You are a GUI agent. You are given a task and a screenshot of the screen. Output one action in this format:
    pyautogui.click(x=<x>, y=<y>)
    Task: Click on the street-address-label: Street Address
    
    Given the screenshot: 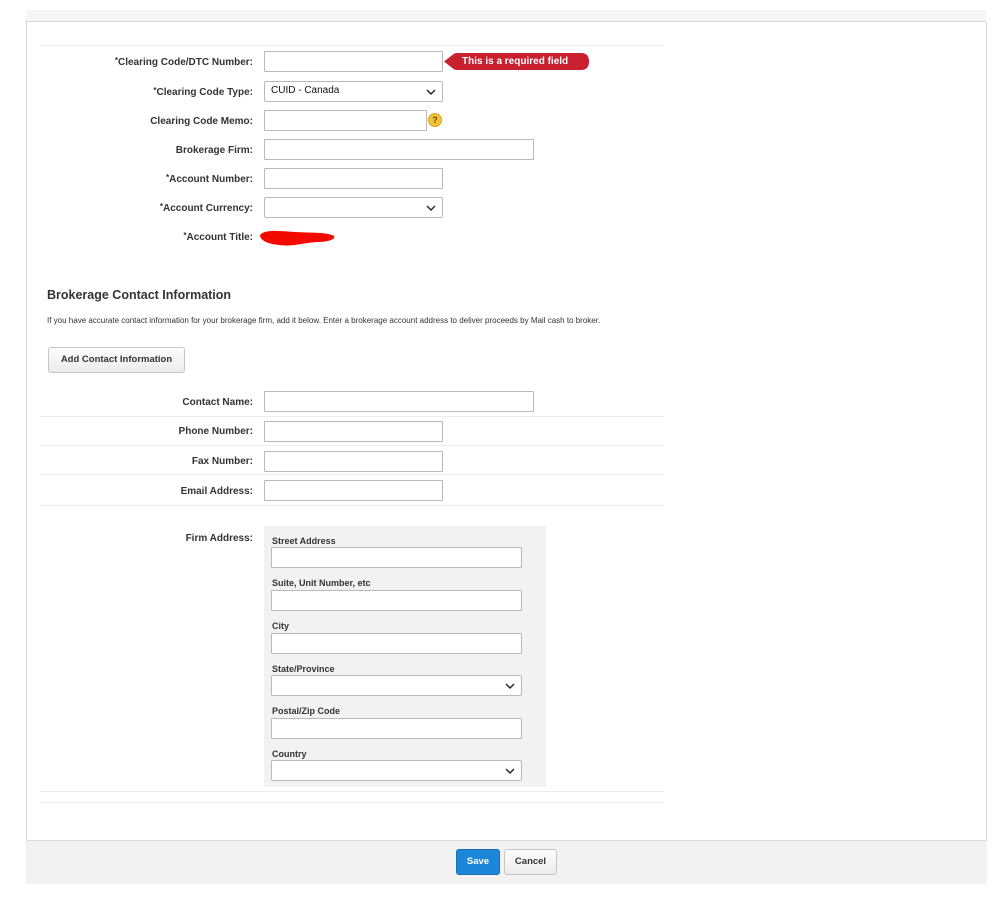 What is the action you would take?
    pyautogui.click(x=304, y=541)
    